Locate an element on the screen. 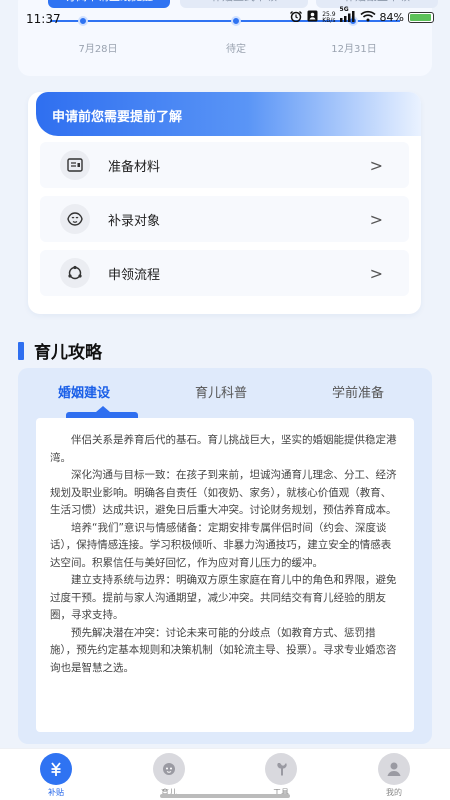 The height and width of the screenshot is (800, 450). timeline-stage-deadline: 补贴截止申领 is located at coordinates (377, 4).